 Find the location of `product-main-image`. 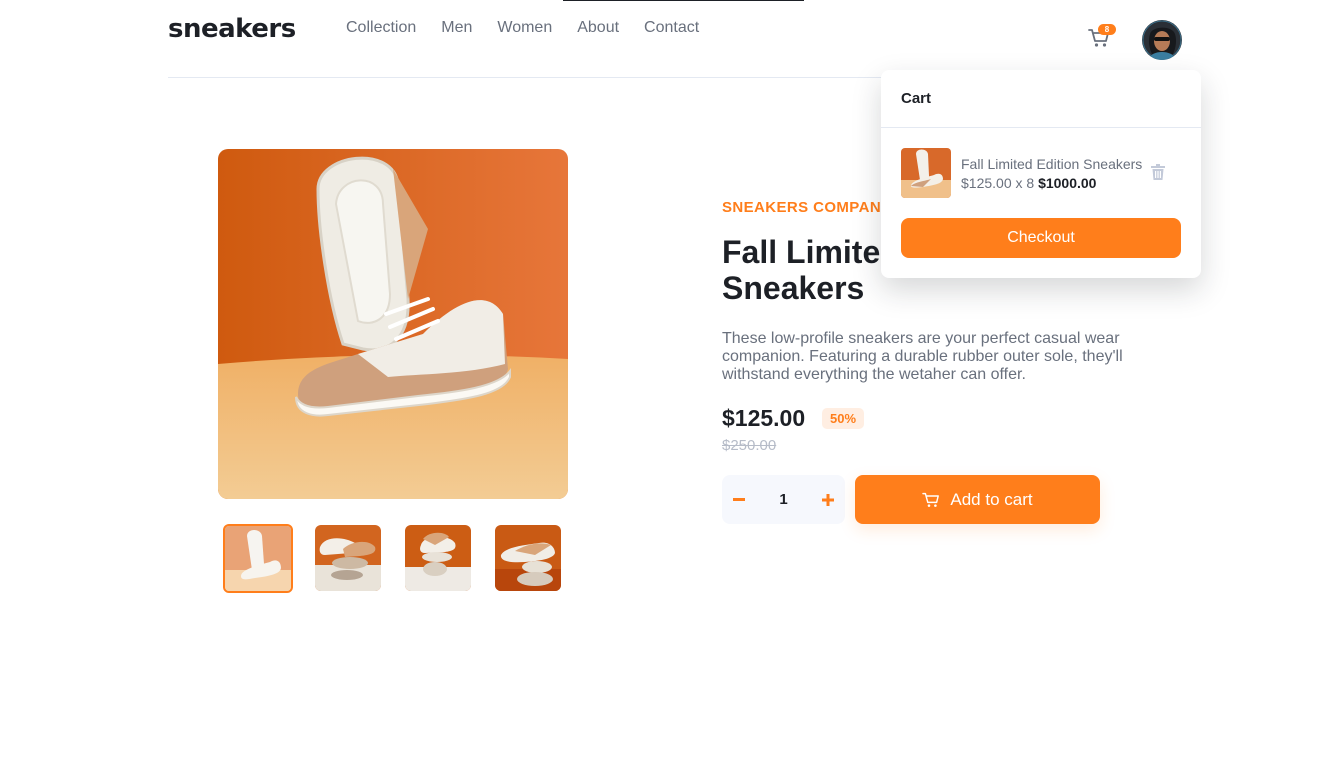

product-main-image is located at coordinates (393, 324).